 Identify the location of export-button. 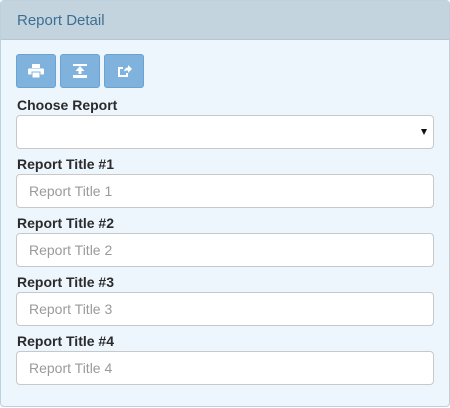
(80, 71).